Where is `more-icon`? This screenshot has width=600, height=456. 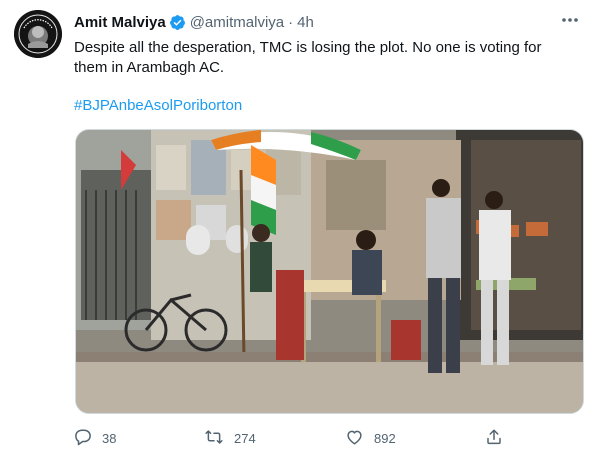
more-icon is located at coordinates (570, 20).